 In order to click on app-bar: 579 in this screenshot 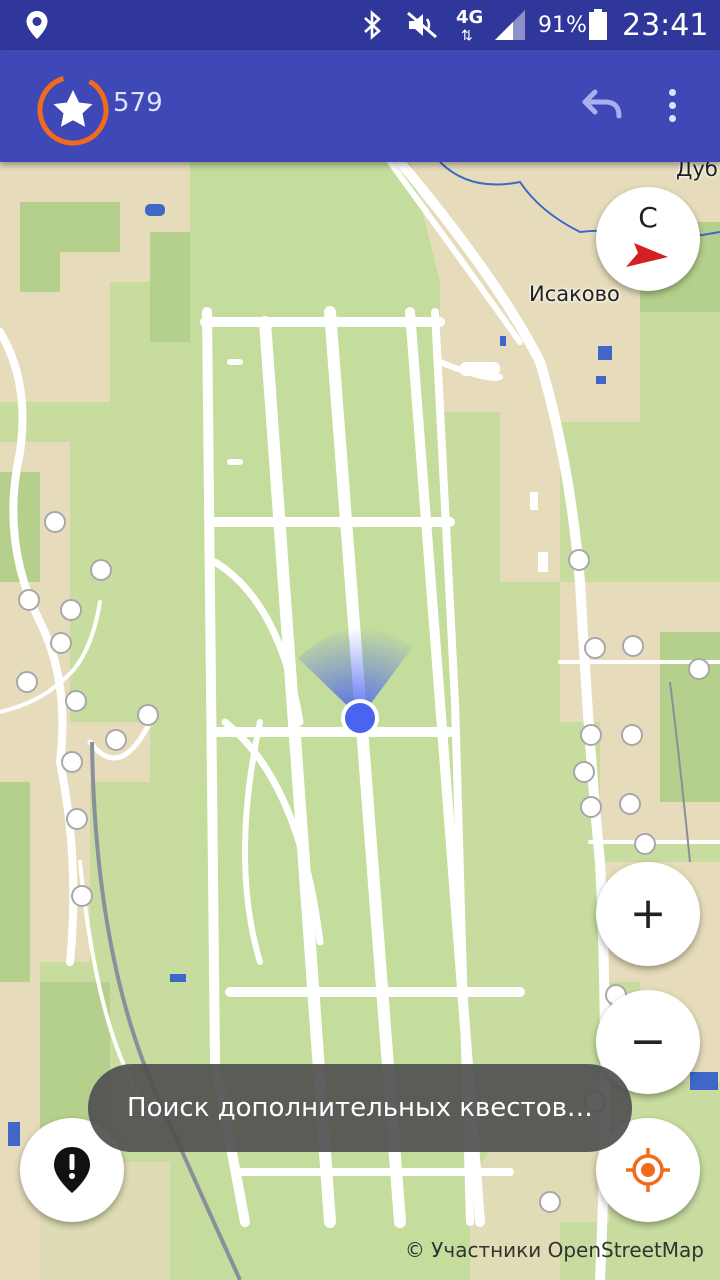, I will do `click(360, 106)`.